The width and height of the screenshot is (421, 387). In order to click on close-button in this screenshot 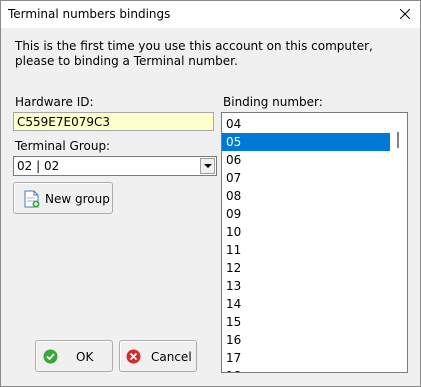, I will do `click(405, 14)`.